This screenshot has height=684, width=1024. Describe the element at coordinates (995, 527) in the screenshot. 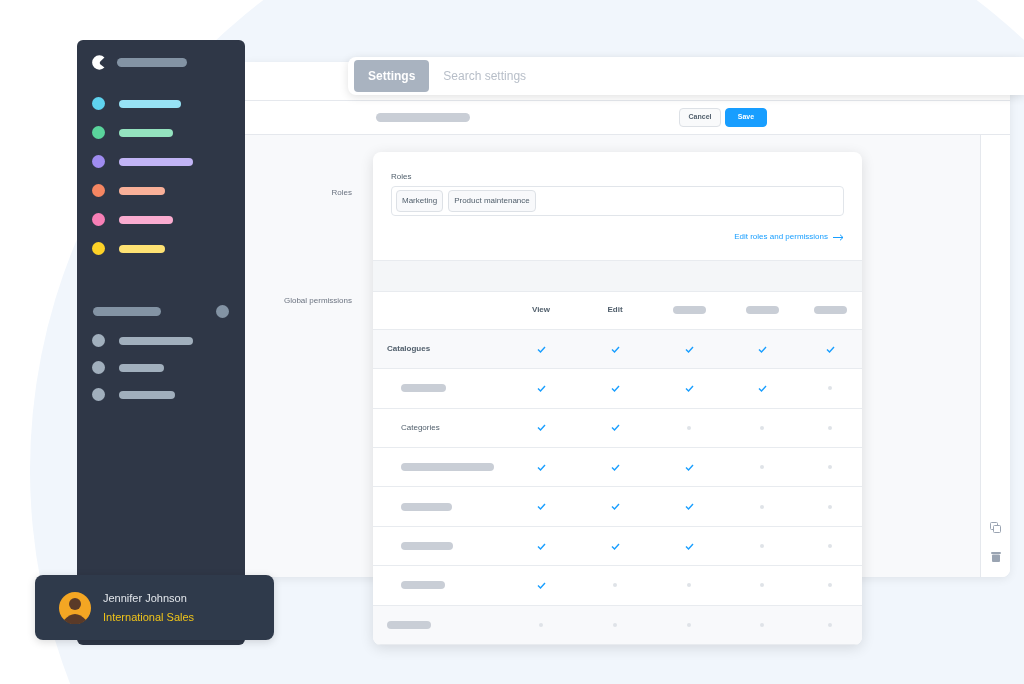

I see `copy-icon` at that location.